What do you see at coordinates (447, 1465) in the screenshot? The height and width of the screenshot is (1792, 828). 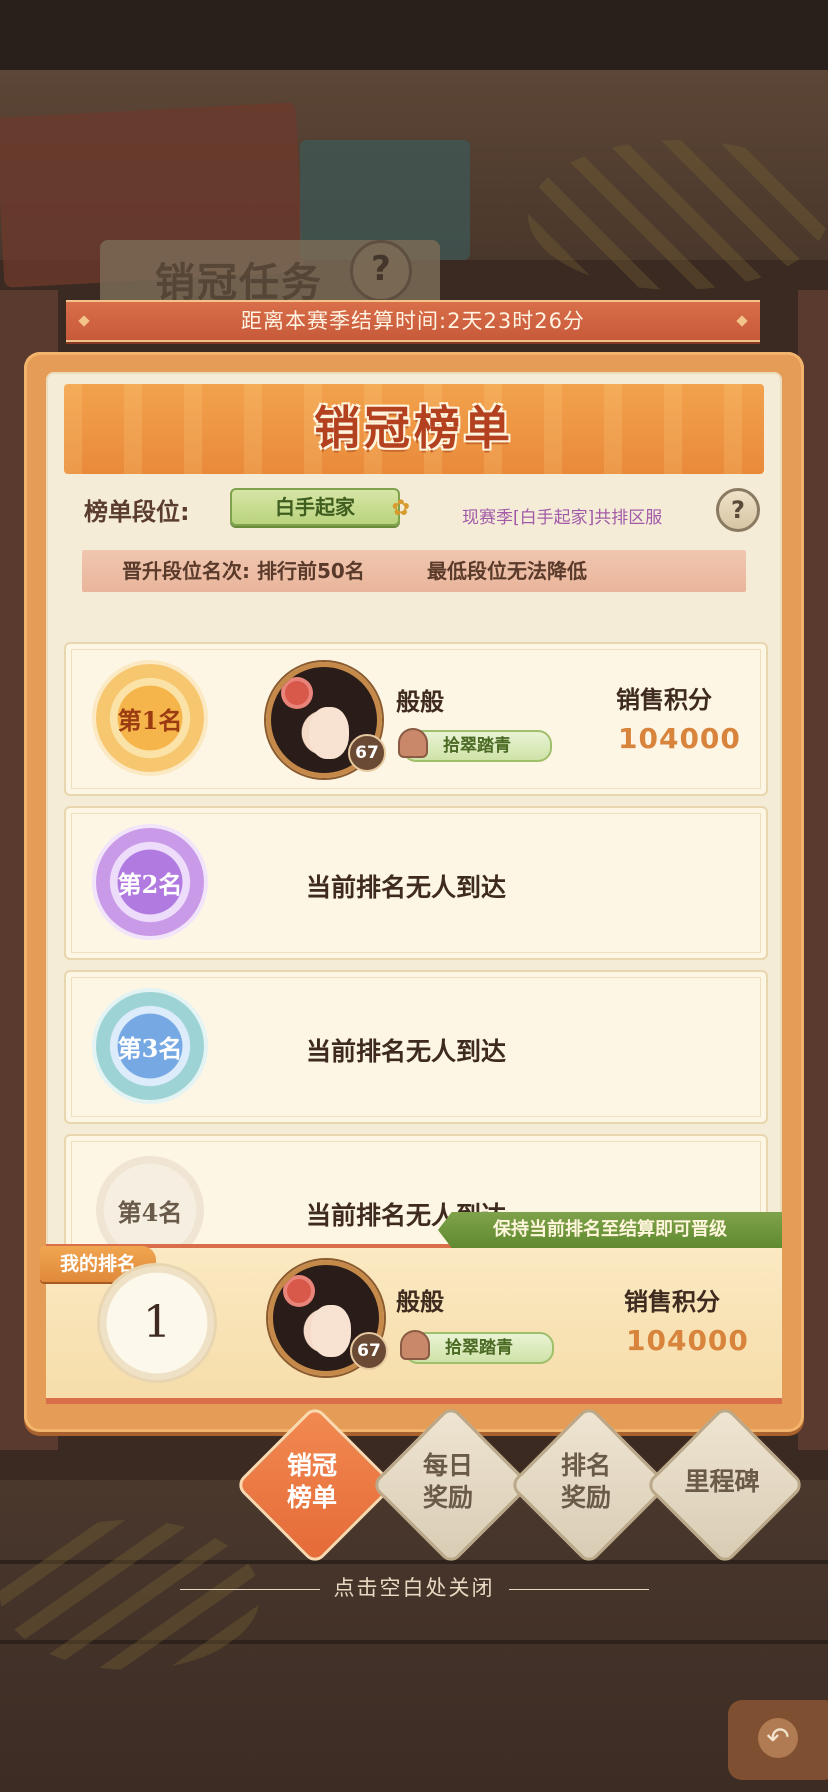 I see `tab-label-line1: 每日` at bounding box center [447, 1465].